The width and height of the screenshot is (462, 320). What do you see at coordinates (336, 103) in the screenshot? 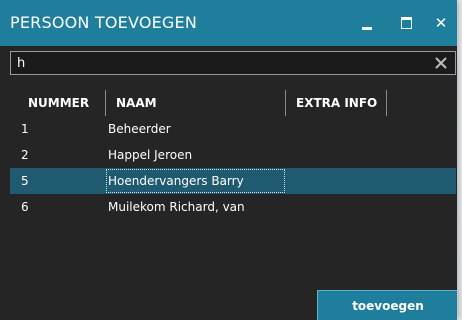
I see `column-header-extra-info: EXTRA INFO` at bounding box center [336, 103].